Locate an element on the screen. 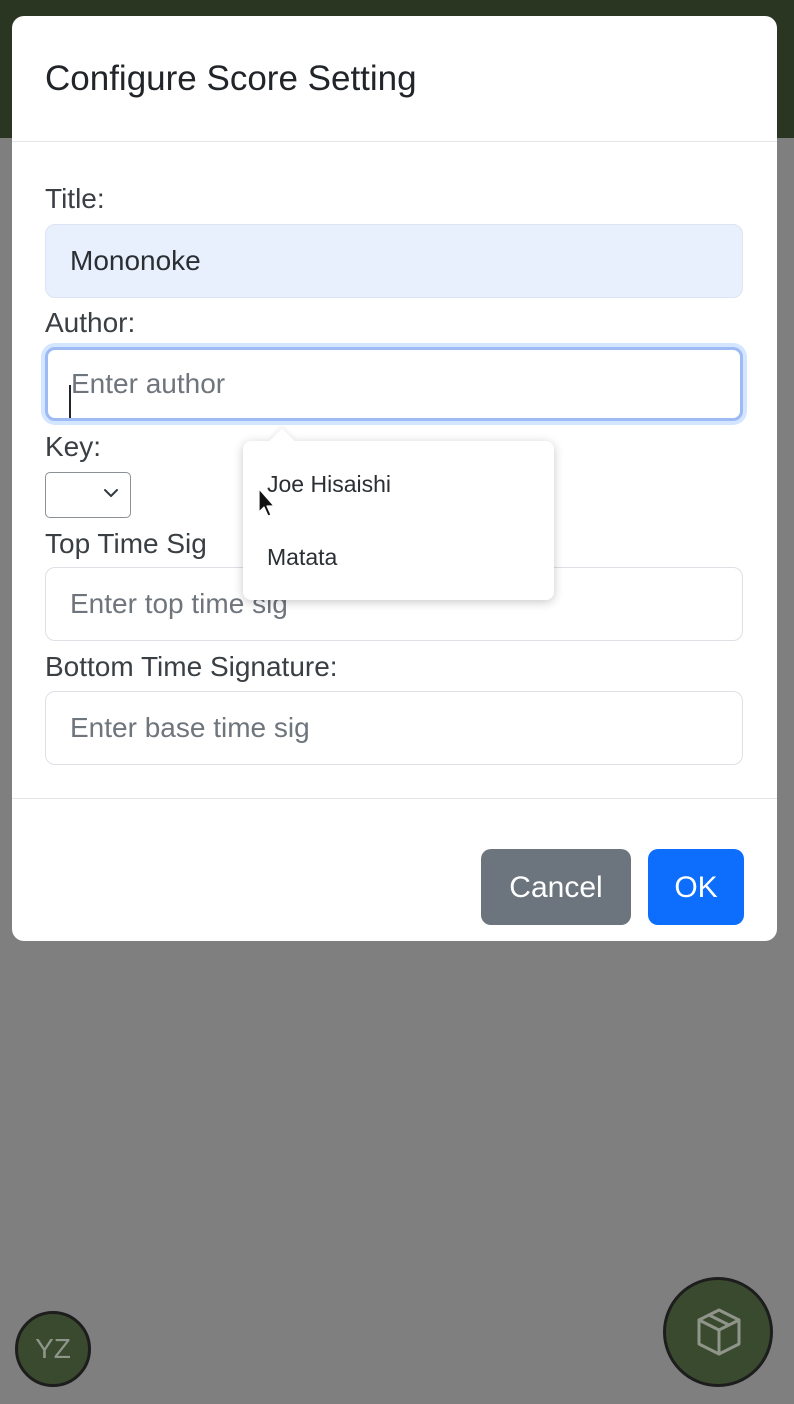 The width and height of the screenshot is (794, 1404). cube-fab-button is located at coordinates (718, 1332).